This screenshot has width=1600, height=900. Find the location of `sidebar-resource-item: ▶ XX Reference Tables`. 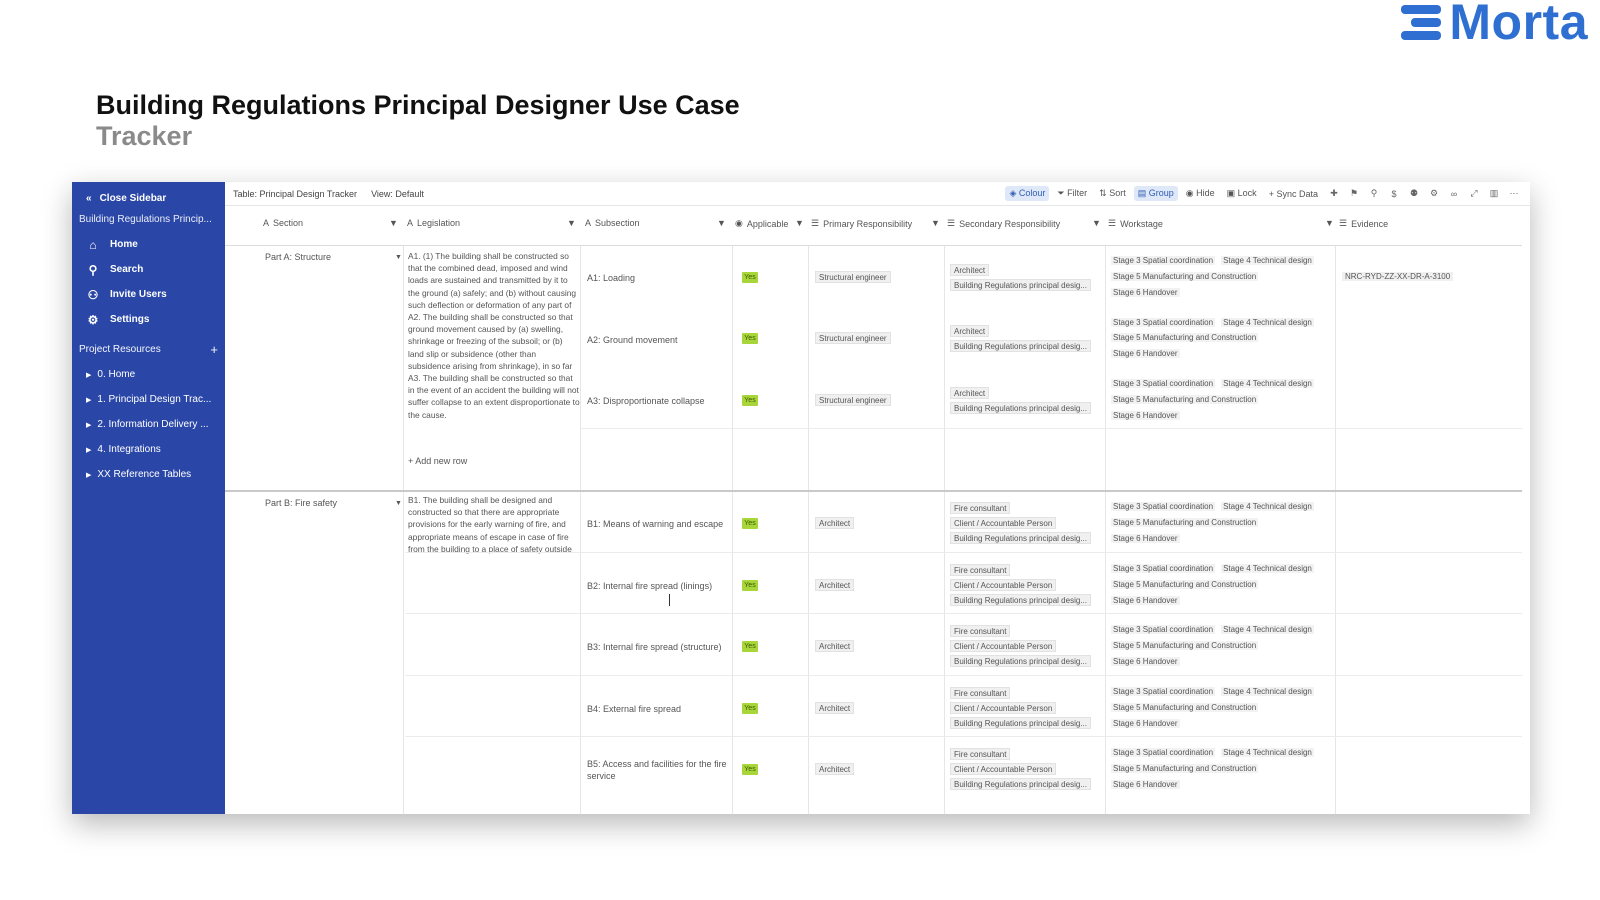

sidebar-resource-item: ▶ XX Reference Tables is located at coordinates (148, 474).